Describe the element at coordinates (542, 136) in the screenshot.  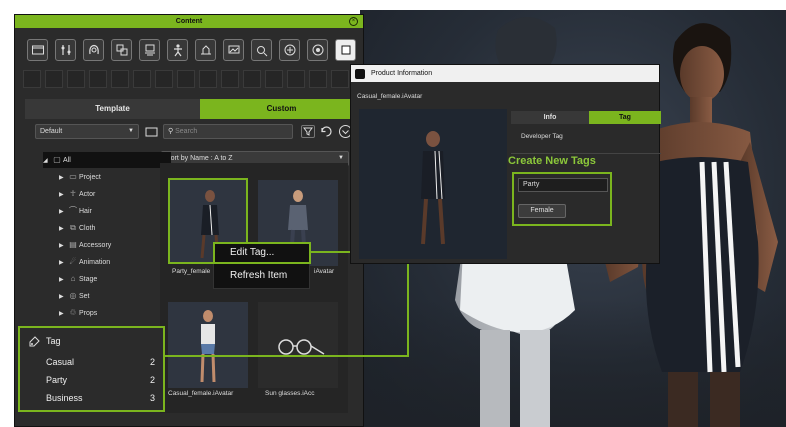
I see `developer-tag-label: Developer Tag` at that location.